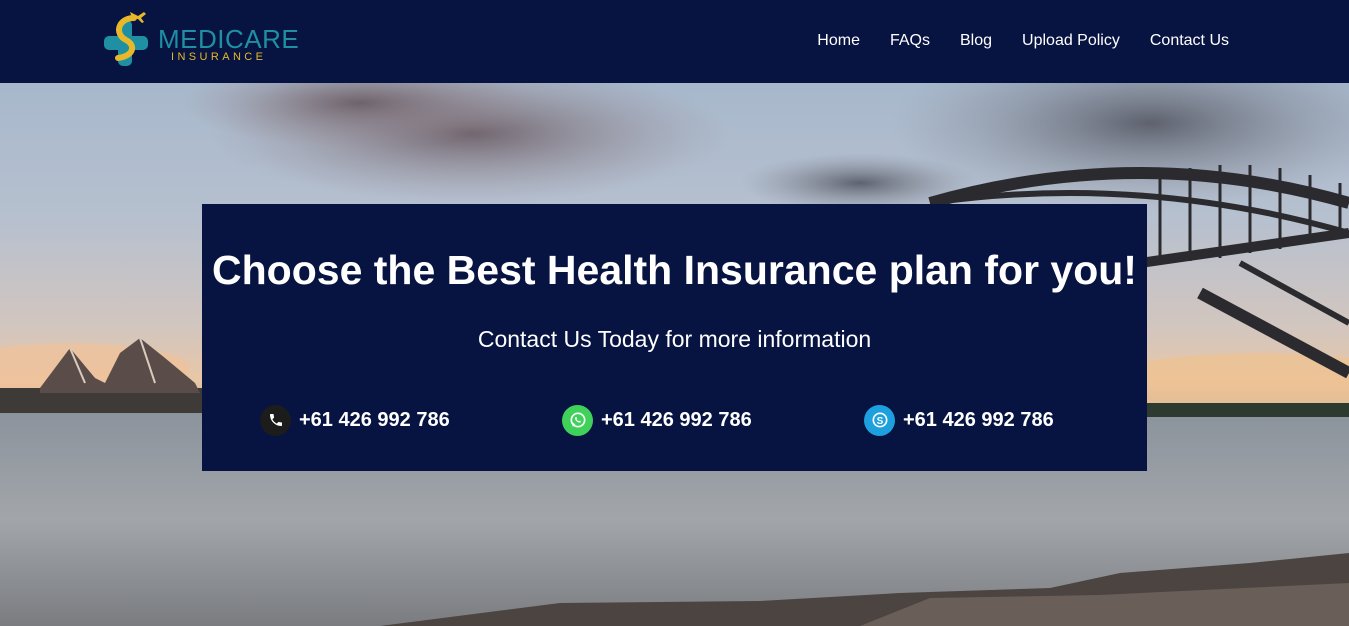 This screenshot has height=626, width=1349. Describe the element at coordinates (910, 41) in the screenshot. I see `nav-faqs: FAQs` at that location.